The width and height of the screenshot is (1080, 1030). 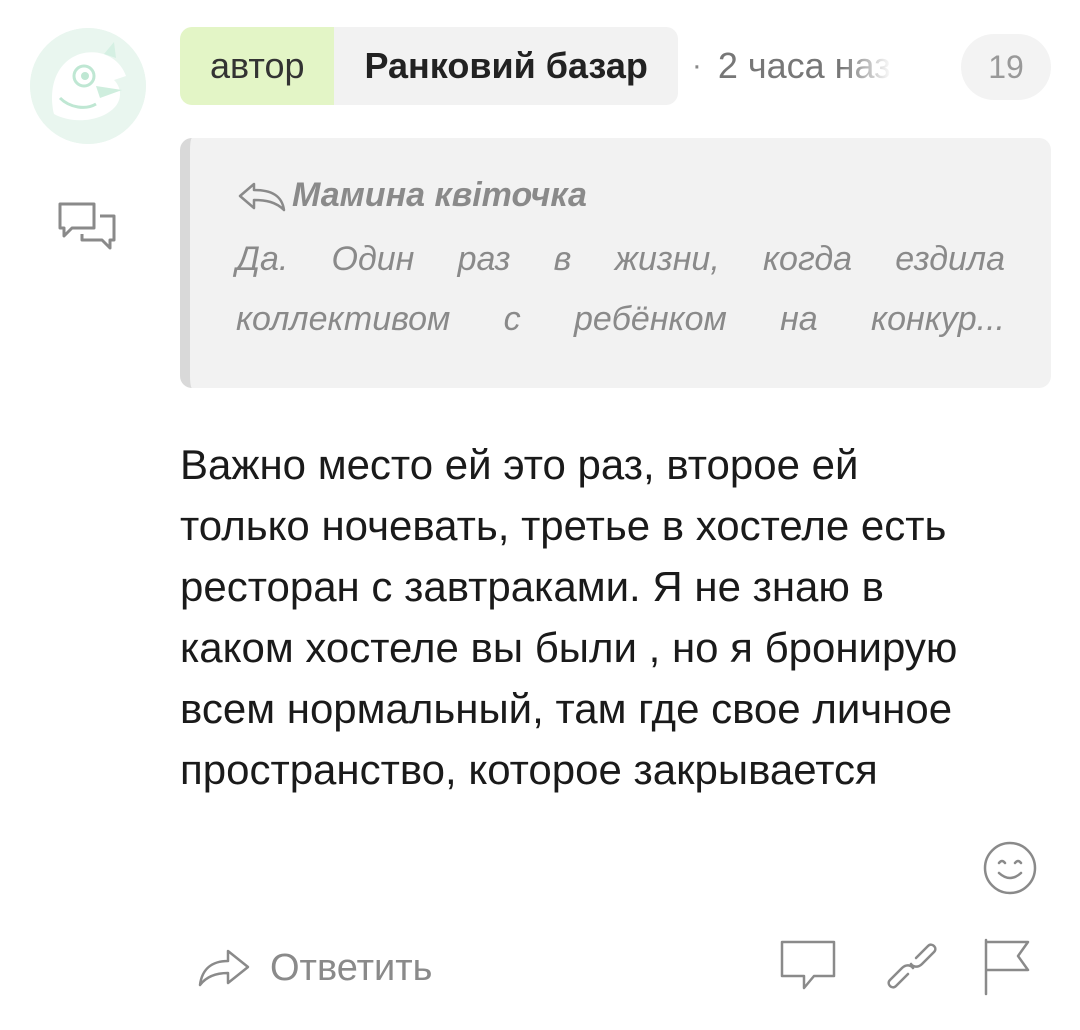 I want to click on reply-forward-icon, so click(x=224, y=968).